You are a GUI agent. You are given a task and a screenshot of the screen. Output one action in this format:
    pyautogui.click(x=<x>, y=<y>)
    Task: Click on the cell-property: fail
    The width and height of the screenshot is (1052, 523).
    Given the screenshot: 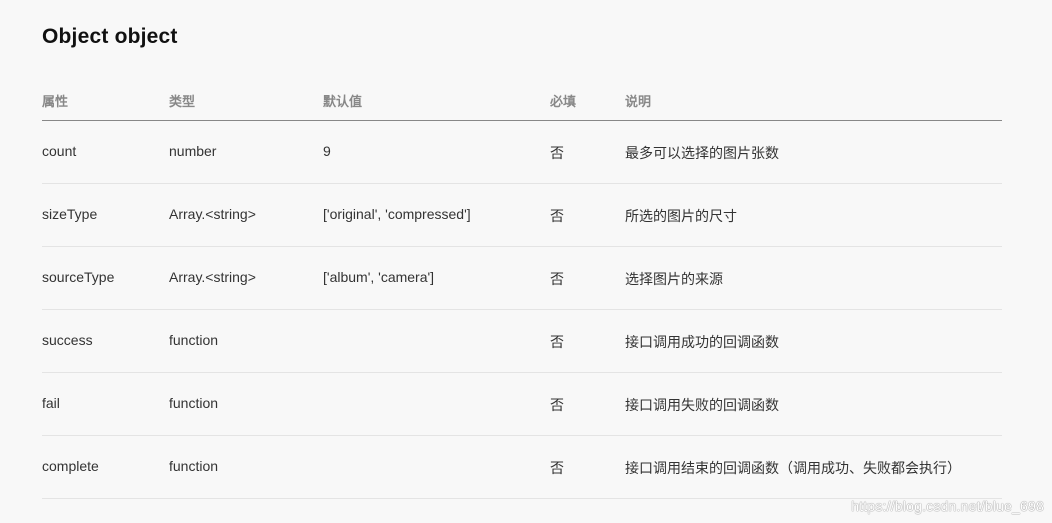 What is the action you would take?
    pyautogui.click(x=51, y=403)
    